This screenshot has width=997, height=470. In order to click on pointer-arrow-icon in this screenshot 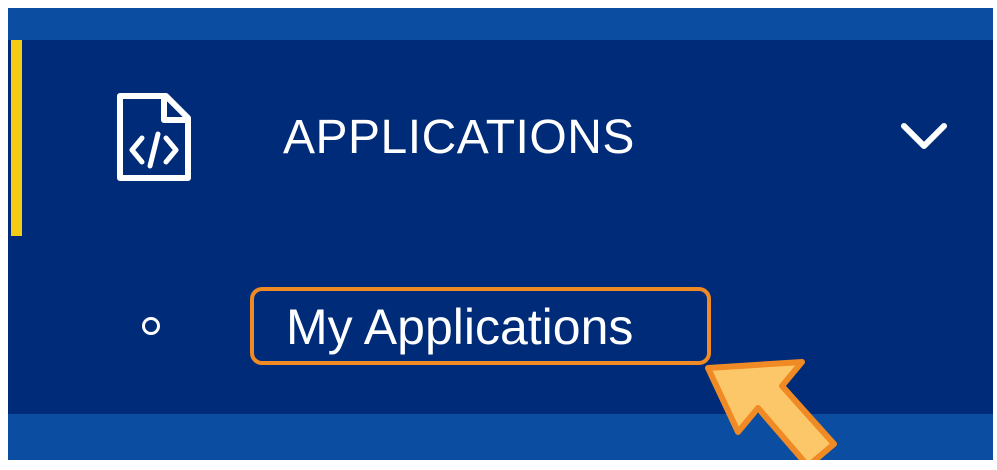, I will do `click(771, 409)`.